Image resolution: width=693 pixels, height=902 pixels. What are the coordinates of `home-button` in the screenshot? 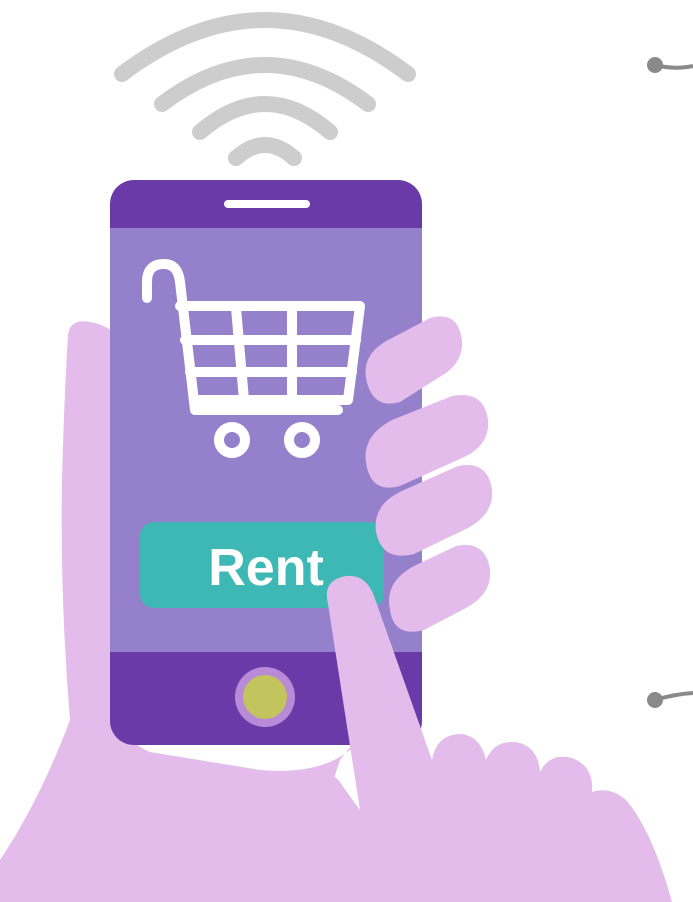 It's located at (265, 697).